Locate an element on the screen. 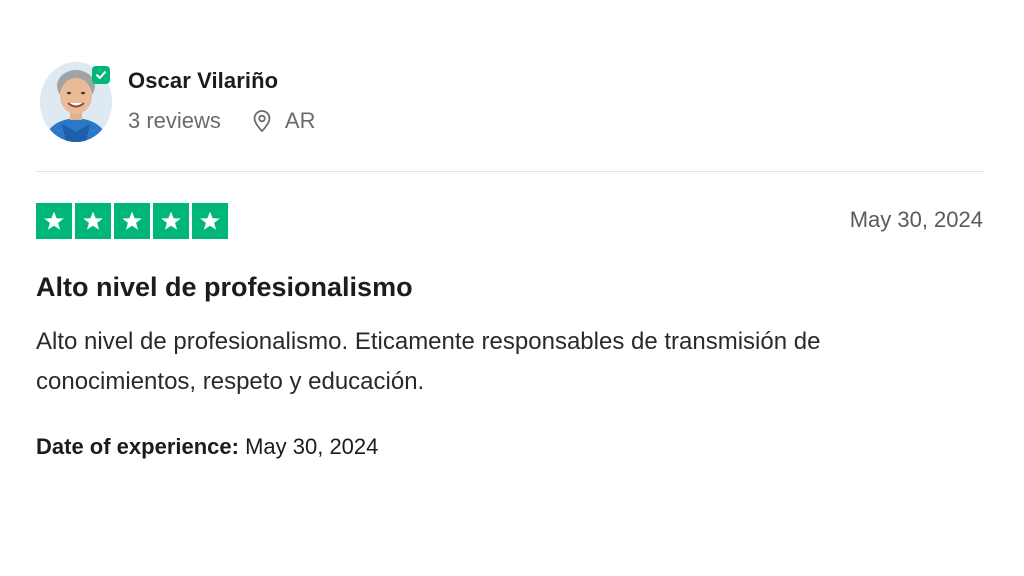 The width and height of the screenshot is (1024, 576). reviewer-meta: 3 reviews AR is located at coordinates (221, 121).